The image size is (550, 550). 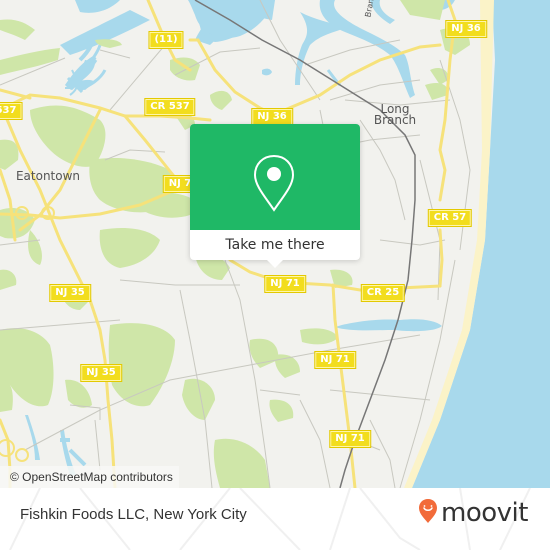 I want to click on shield-nj-35-a: NJ 35, so click(x=70, y=293).